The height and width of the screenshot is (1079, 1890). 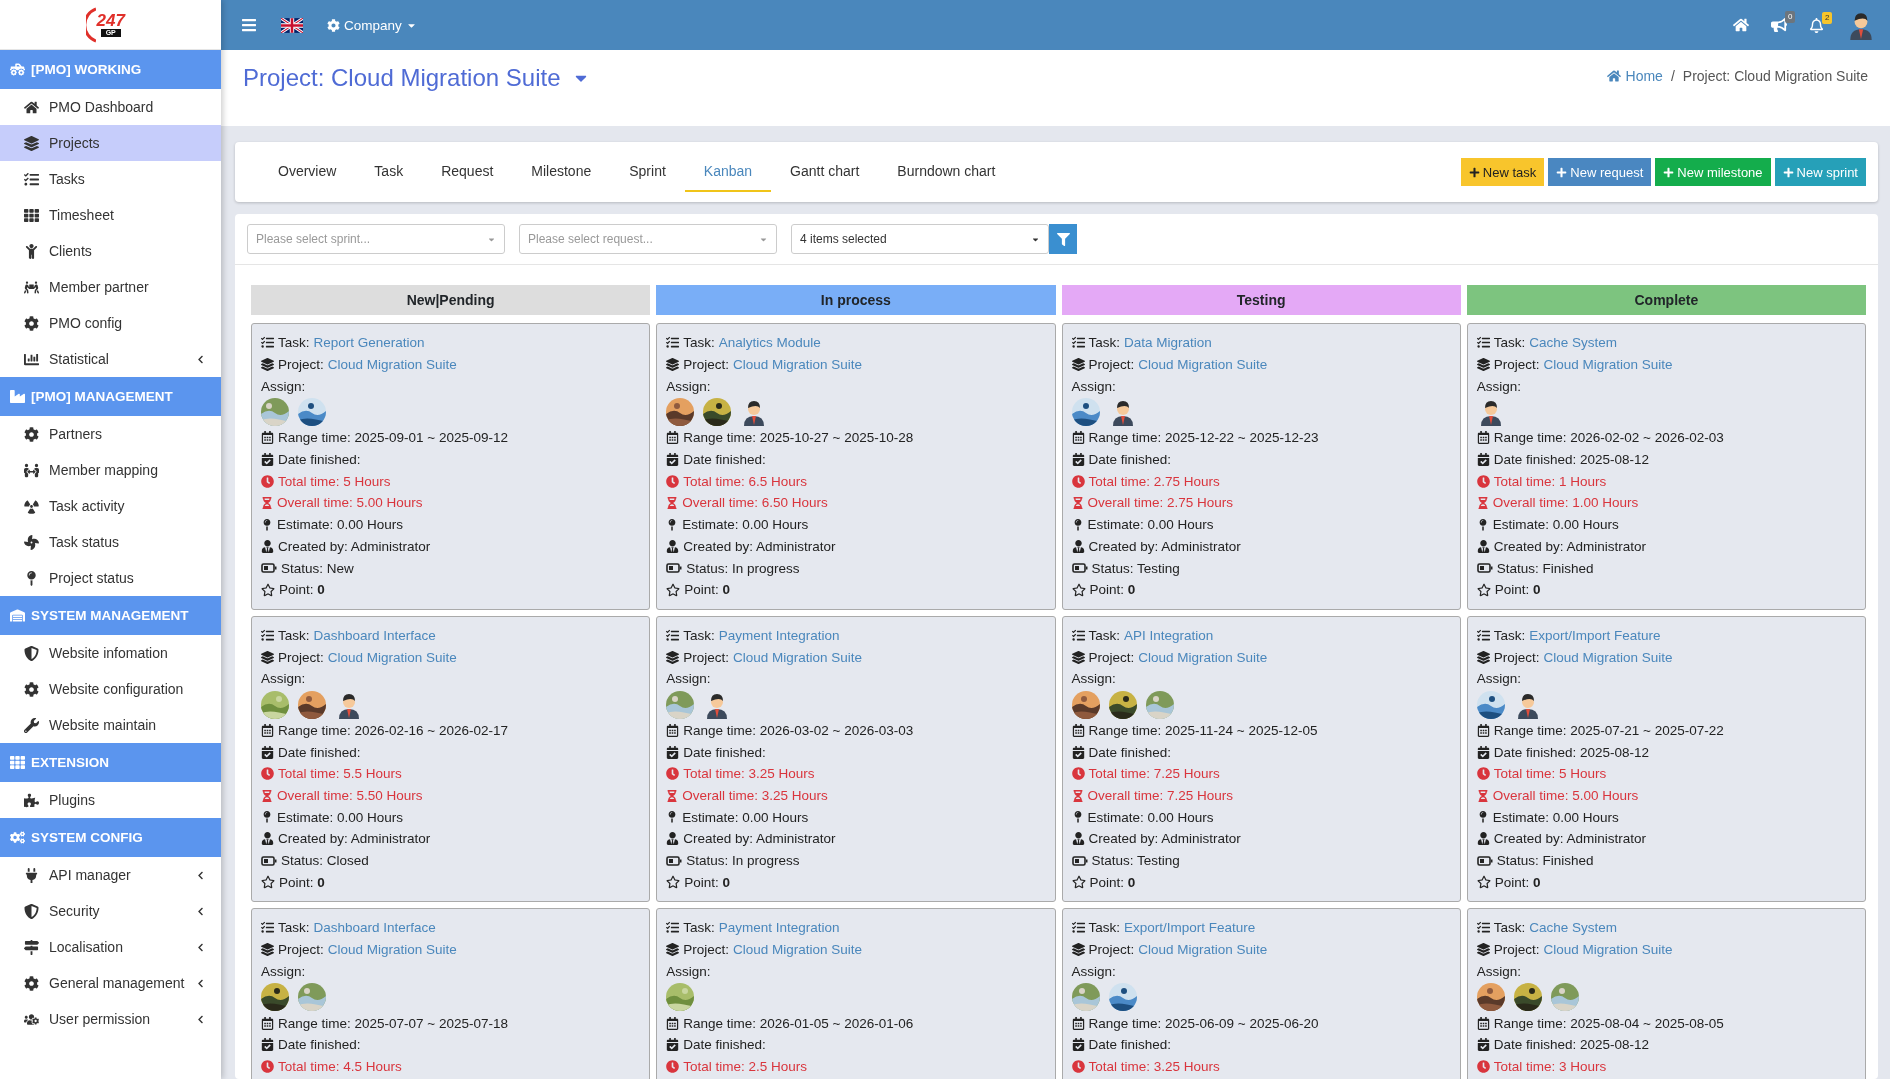 I want to click on star-icon, so click(x=673, y=589).